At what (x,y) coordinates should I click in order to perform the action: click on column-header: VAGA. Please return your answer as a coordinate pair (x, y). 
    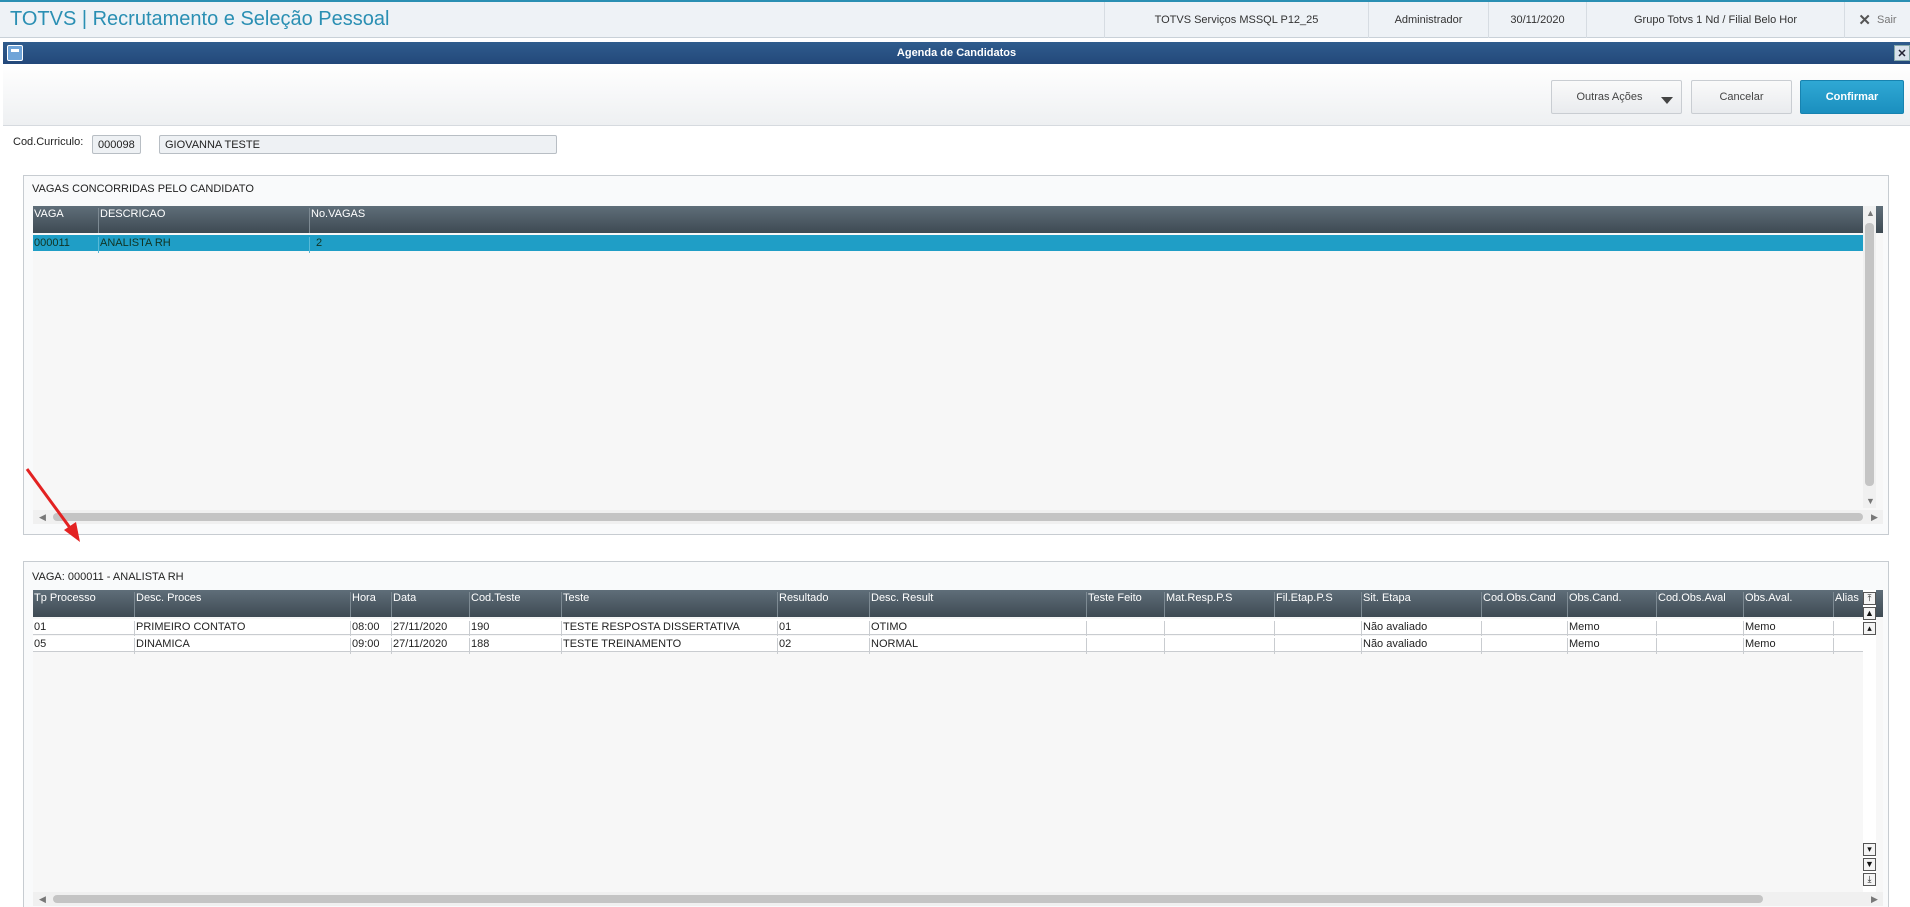
    Looking at the image, I should click on (66, 220).